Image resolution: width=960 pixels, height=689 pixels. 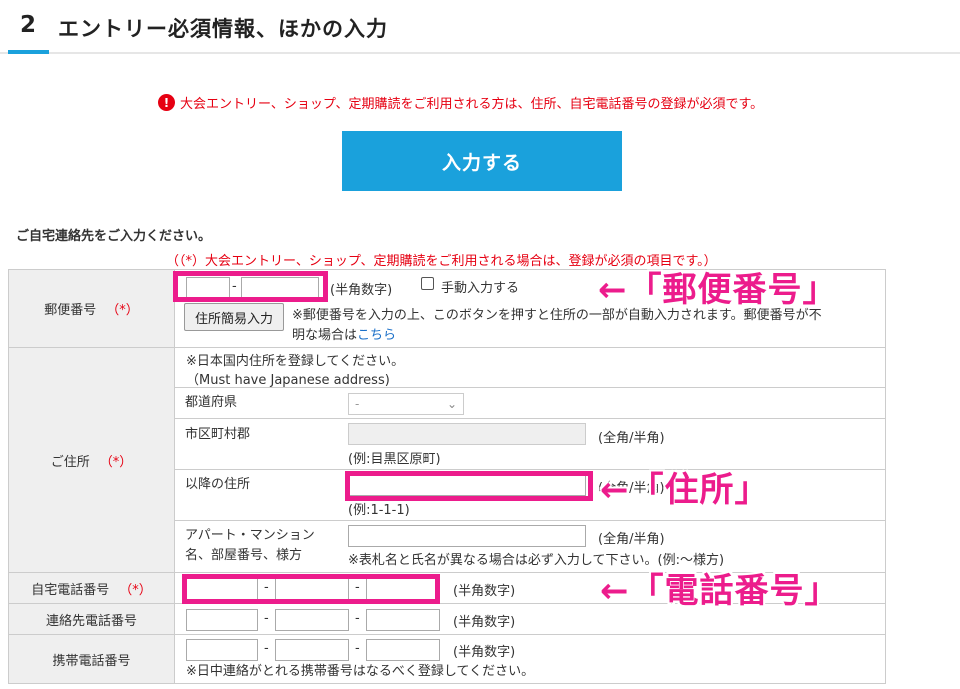 What do you see at coordinates (223, 29) in the screenshot?
I see `section-title: エントリー必須情報、ほかの入力` at bounding box center [223, 29].